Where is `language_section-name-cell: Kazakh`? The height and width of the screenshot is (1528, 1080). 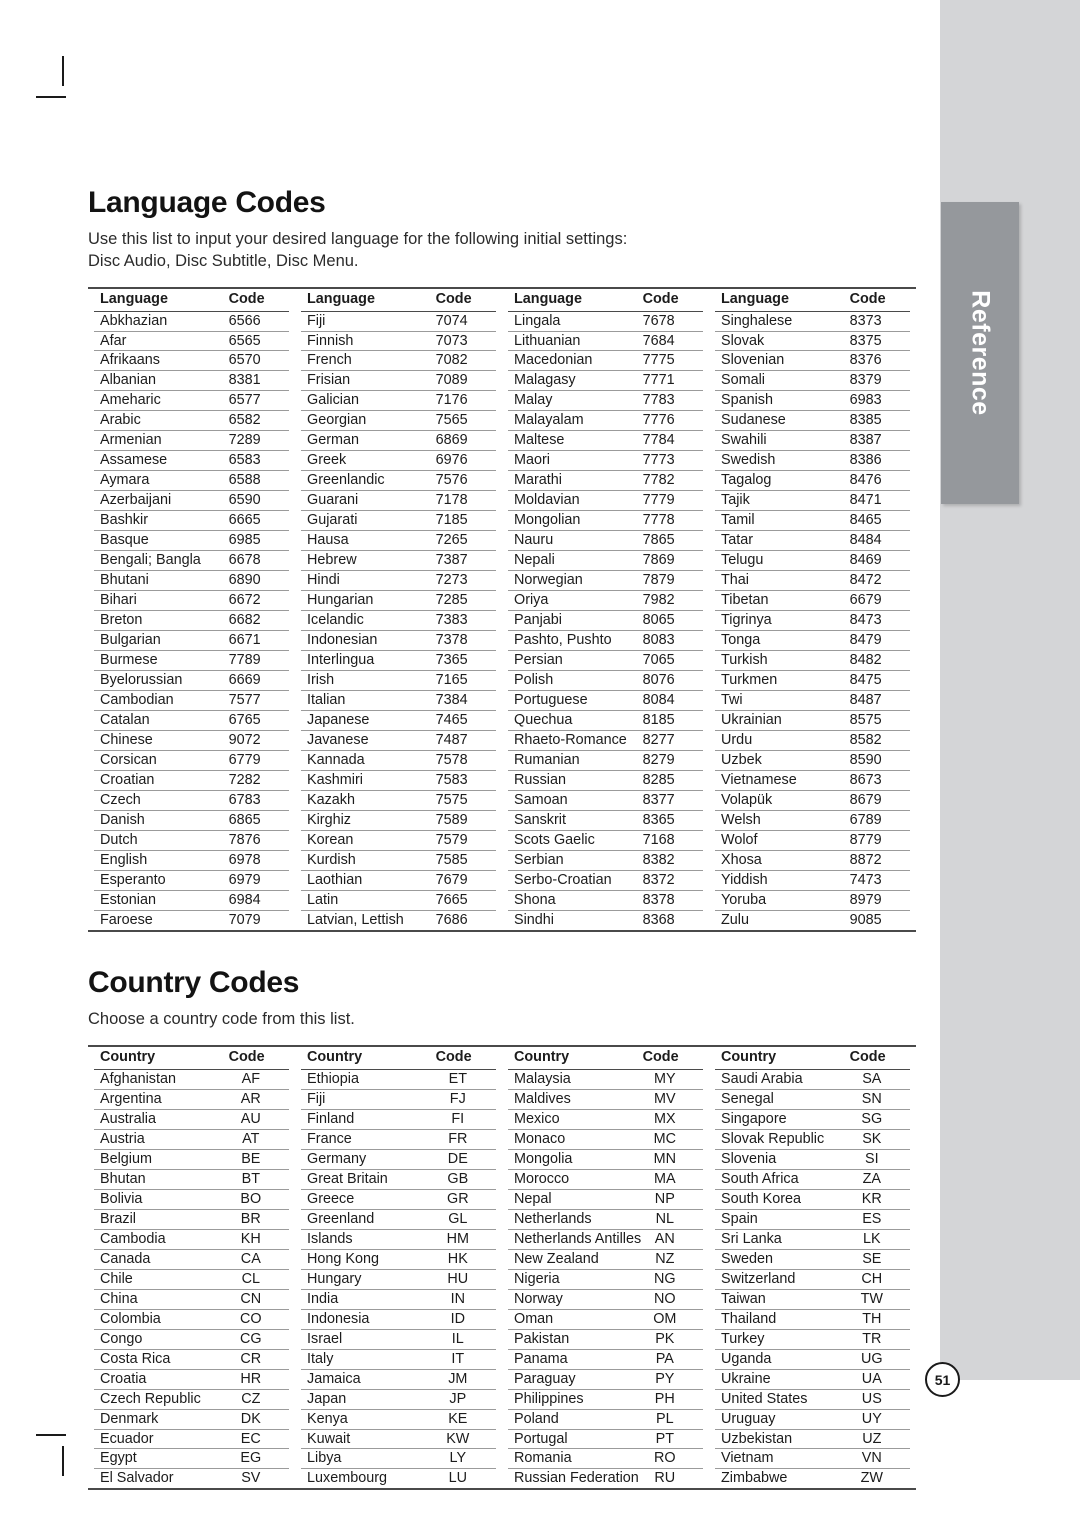
language_section-name-cell: Kazakh is located at coordinates (367, 800).